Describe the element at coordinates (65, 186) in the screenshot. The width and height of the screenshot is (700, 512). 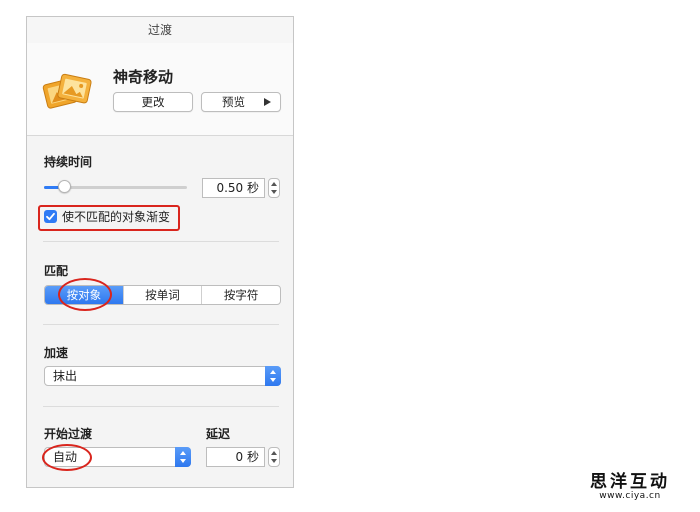
I see `duration-slider-knob` at that location.